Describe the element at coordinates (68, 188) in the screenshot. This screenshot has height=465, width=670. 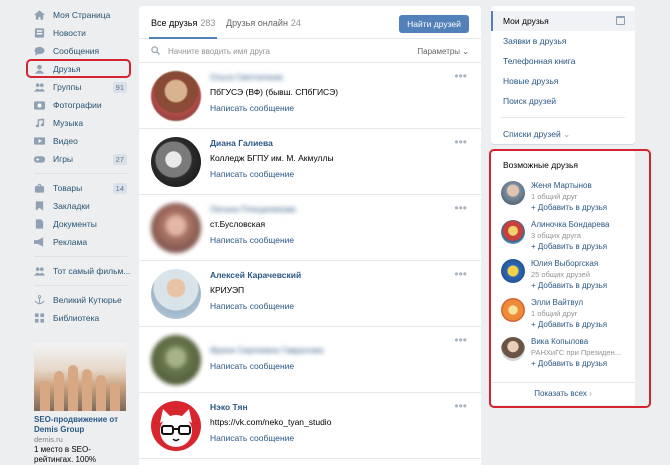
I see `sidebar-item-label: Товары` at that location.